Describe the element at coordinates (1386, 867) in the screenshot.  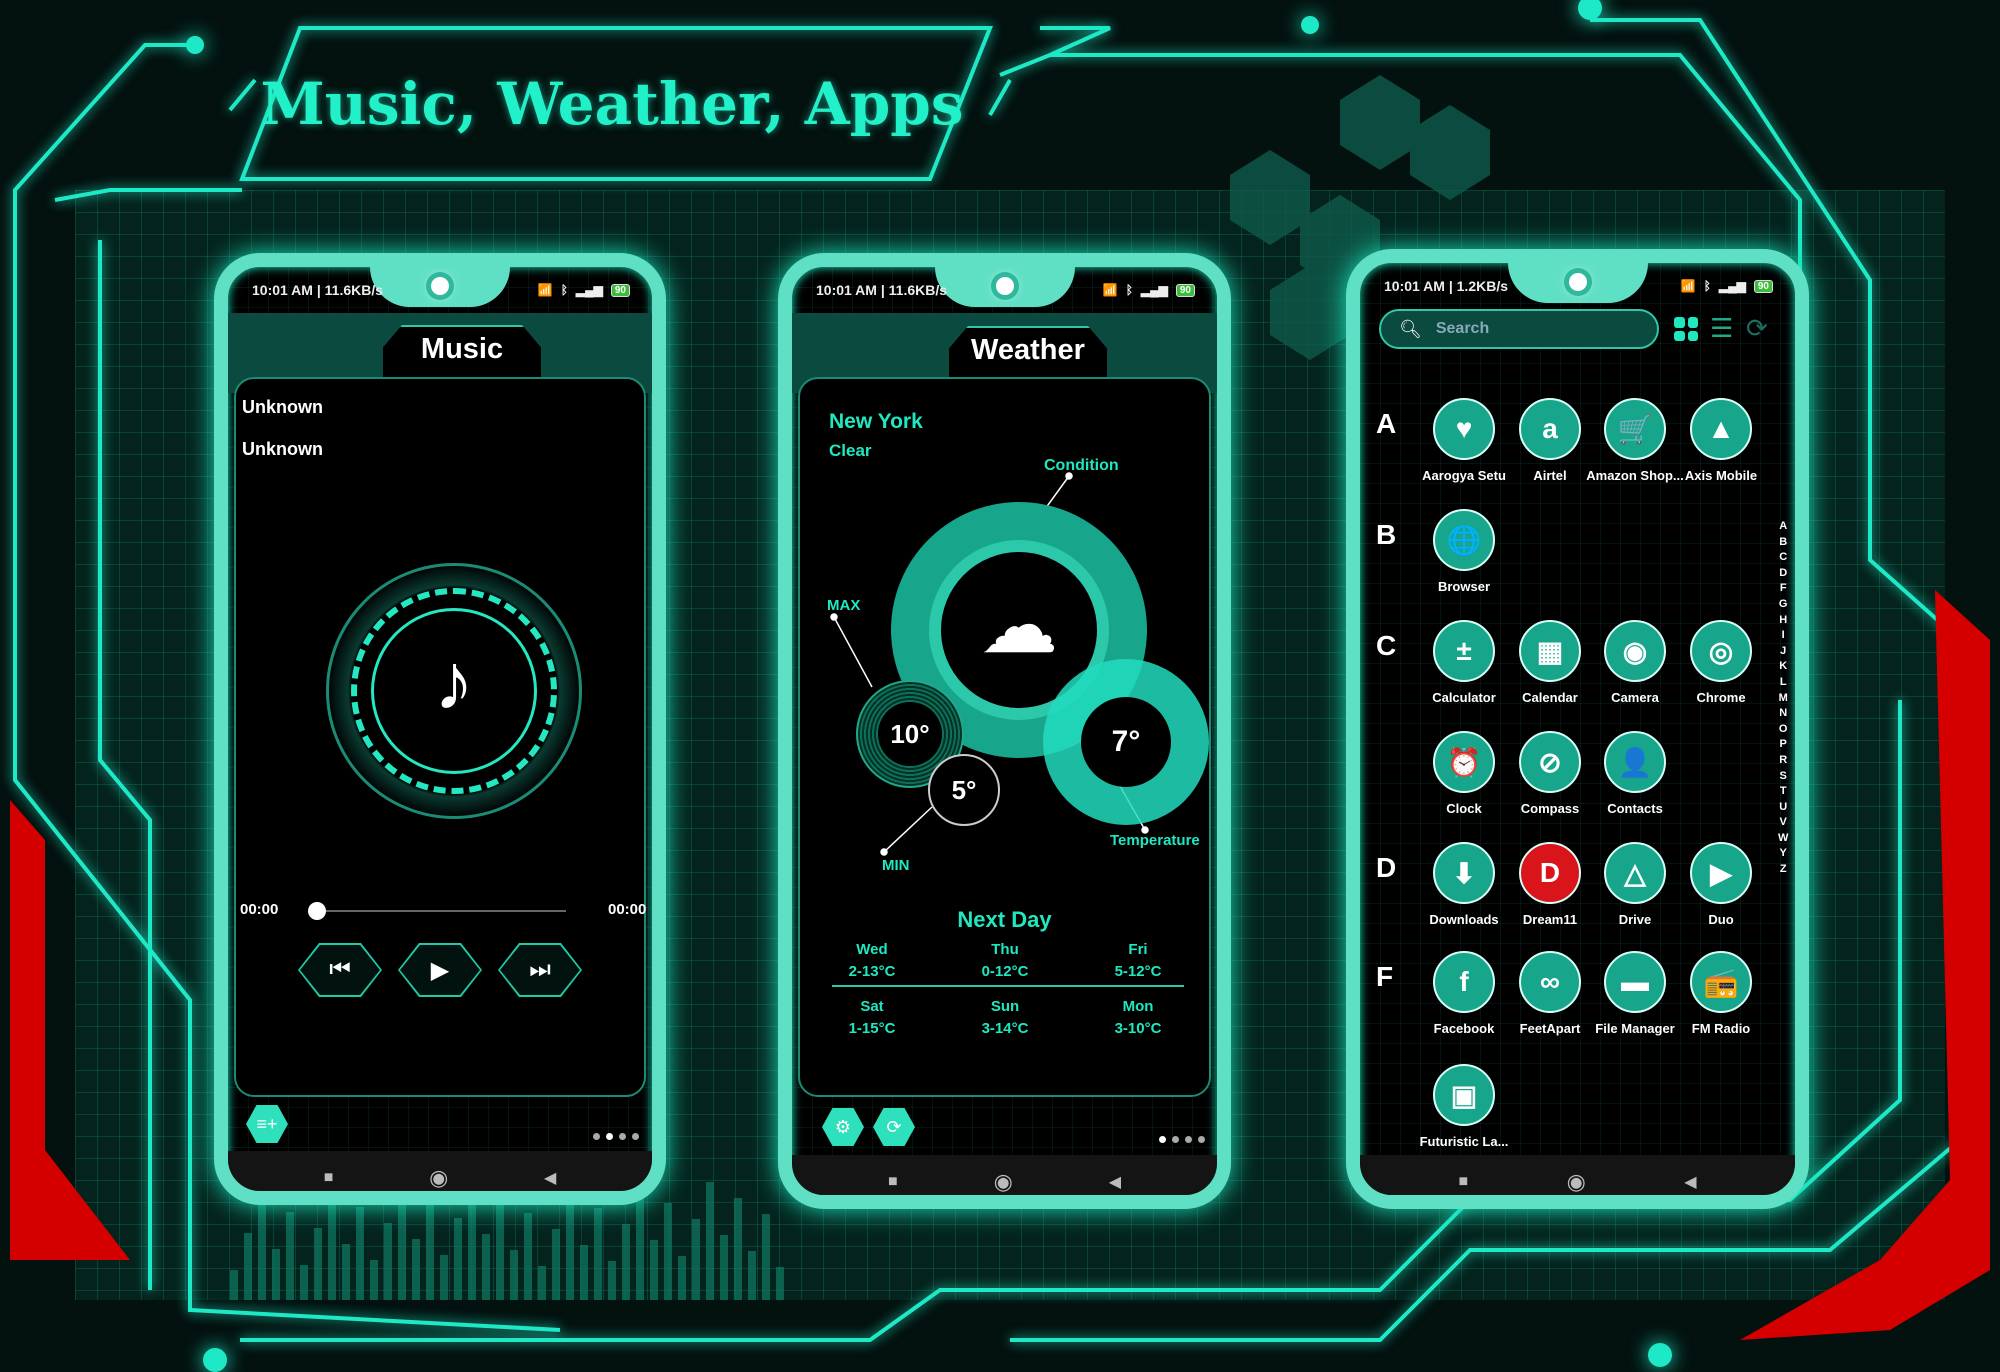
I see `section-letter: D` at that location.